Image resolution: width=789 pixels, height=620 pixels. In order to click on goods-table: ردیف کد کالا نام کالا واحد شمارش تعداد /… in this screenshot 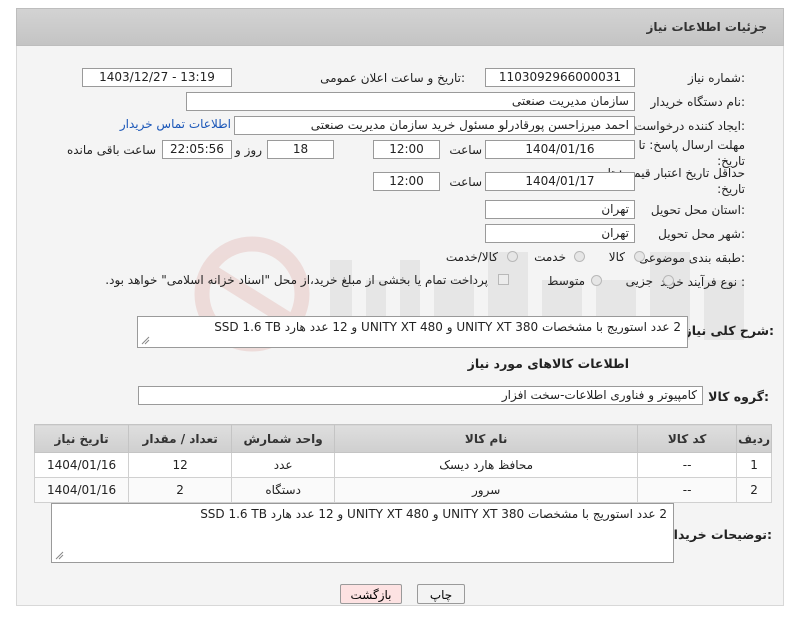, I will do `click(402, 463)`.